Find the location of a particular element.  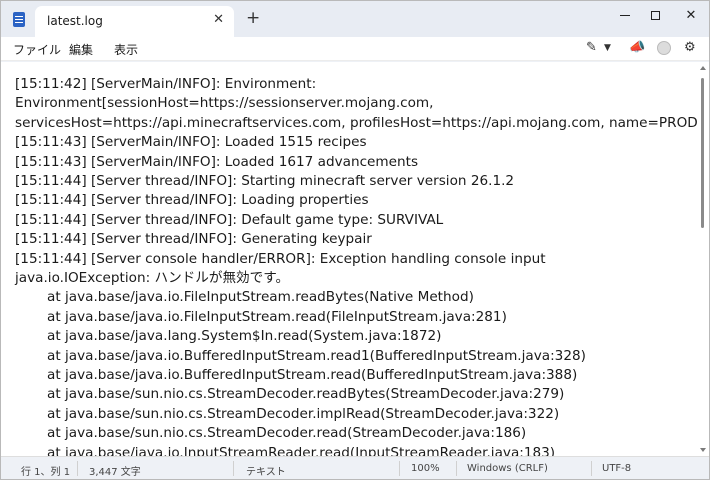

log-line: java.io.IOException: ハンドルが無効です。 is located at coordinates (152, 278).